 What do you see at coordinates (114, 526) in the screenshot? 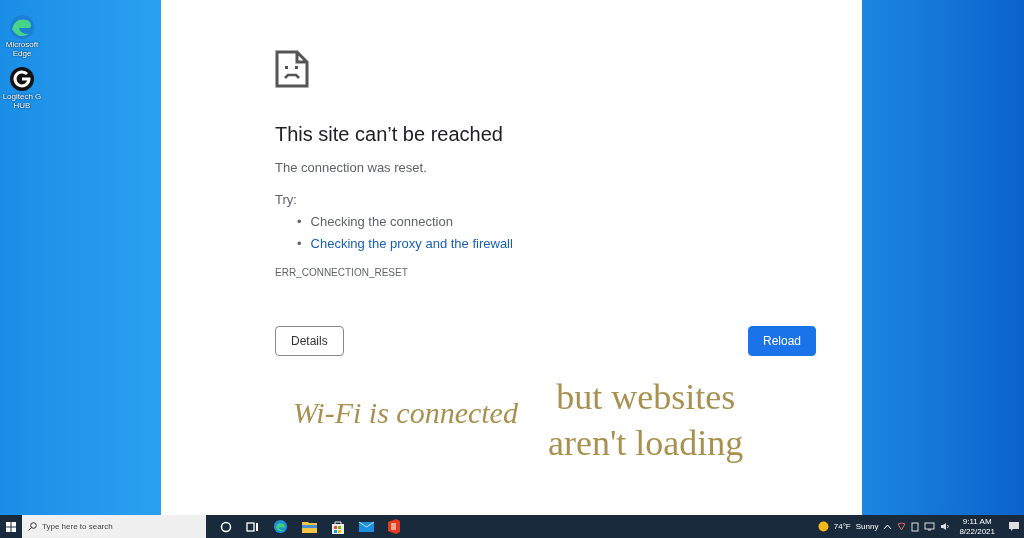
I see `search-field: Type here to search` at bounding box center [114, 526].